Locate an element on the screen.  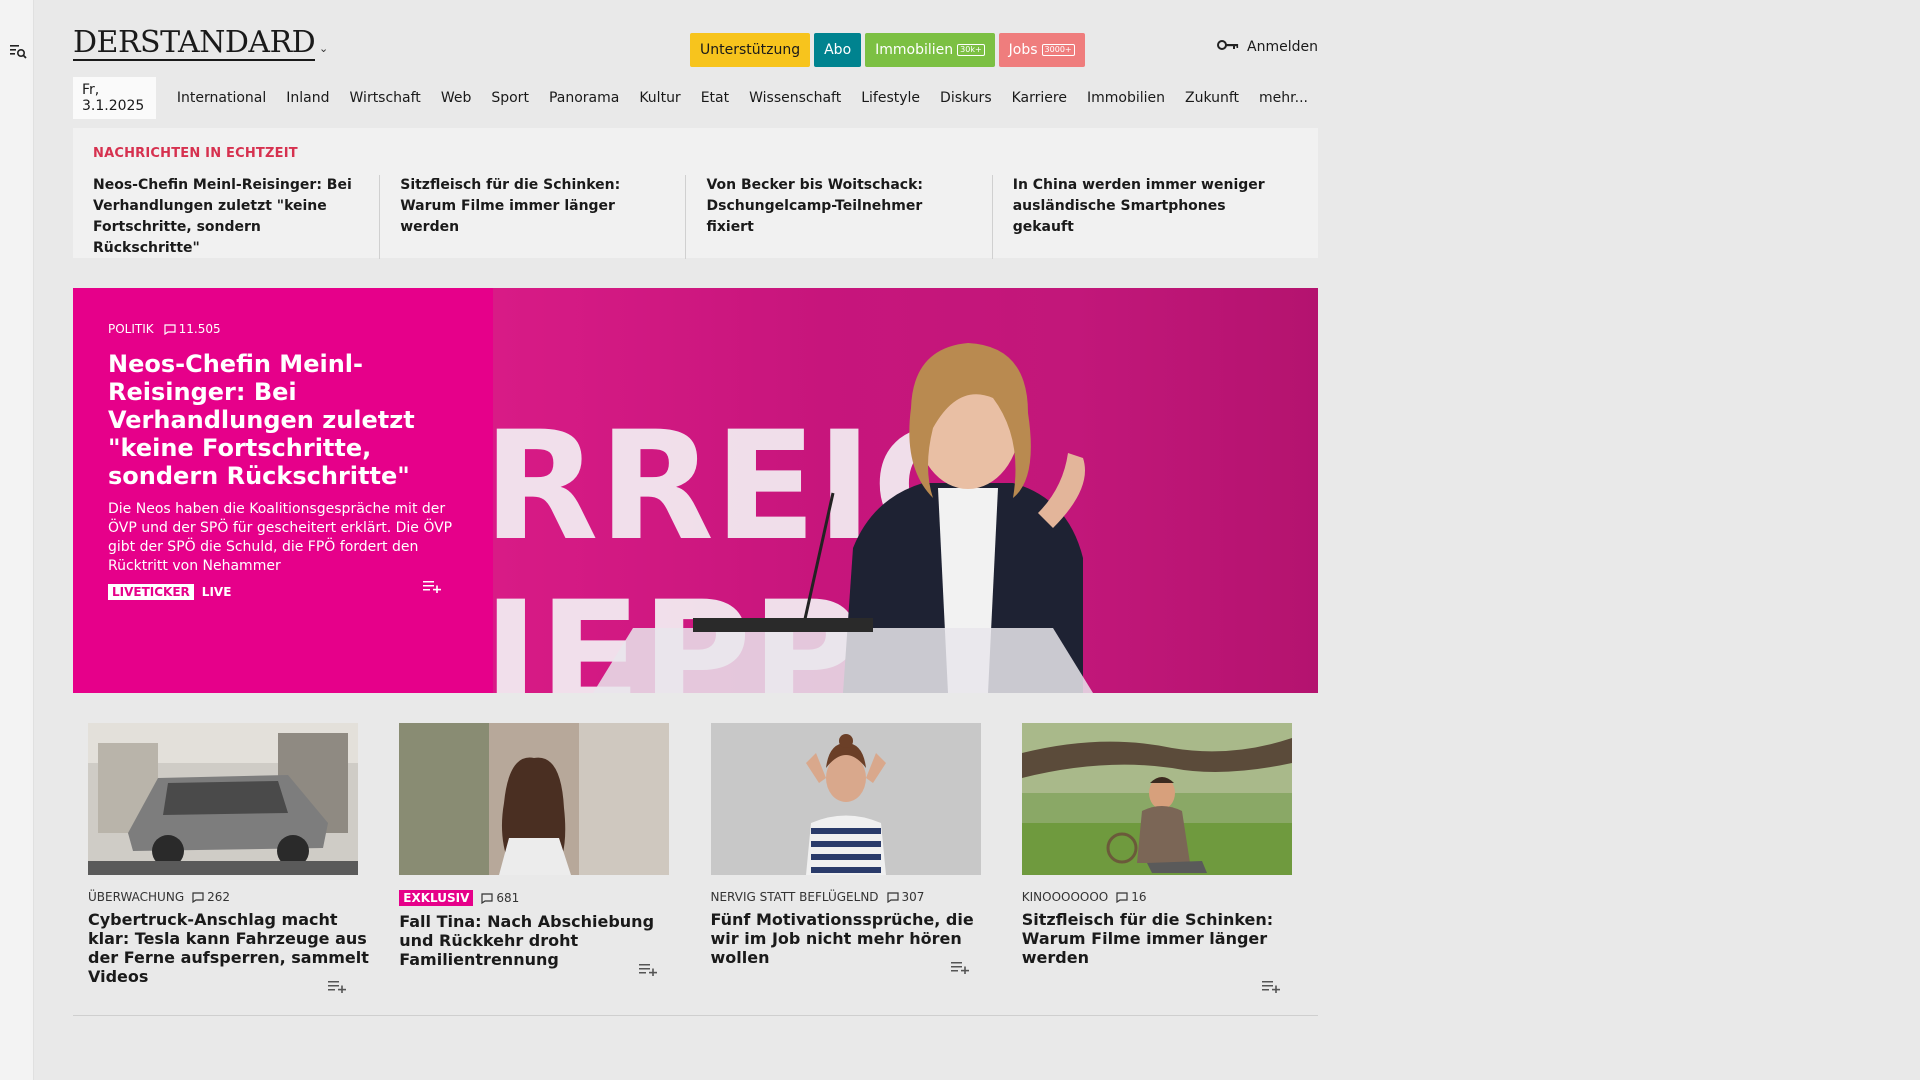
pill-label: Unterstützung is located at coordinates (750, 50).